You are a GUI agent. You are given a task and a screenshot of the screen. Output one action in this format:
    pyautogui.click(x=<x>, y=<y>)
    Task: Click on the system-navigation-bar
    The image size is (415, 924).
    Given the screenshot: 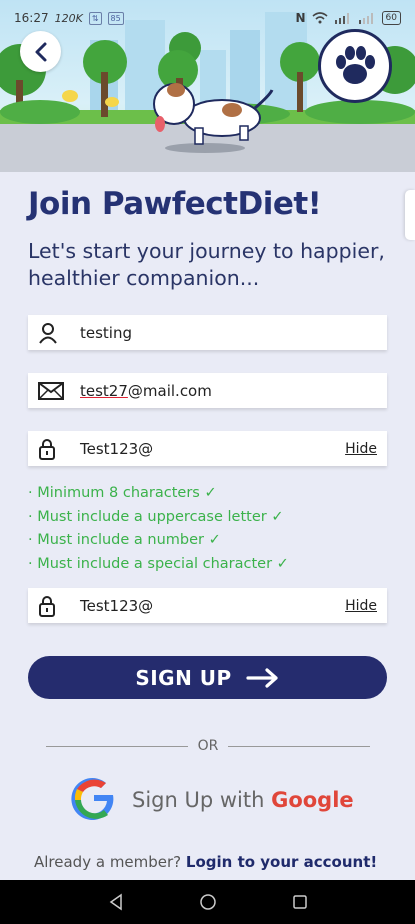 What is the action you would take?
    pyautogui.click(x=207, y=902)
    